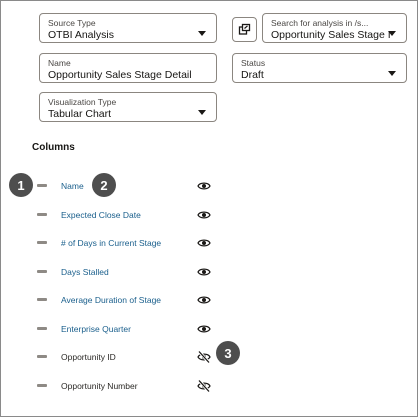 Image resolution: width=418 pixels, height=417 pixels. Describe the element at coordinates (21, 185) in the screenshot. I see `callout-badge-1: 1` at that location.